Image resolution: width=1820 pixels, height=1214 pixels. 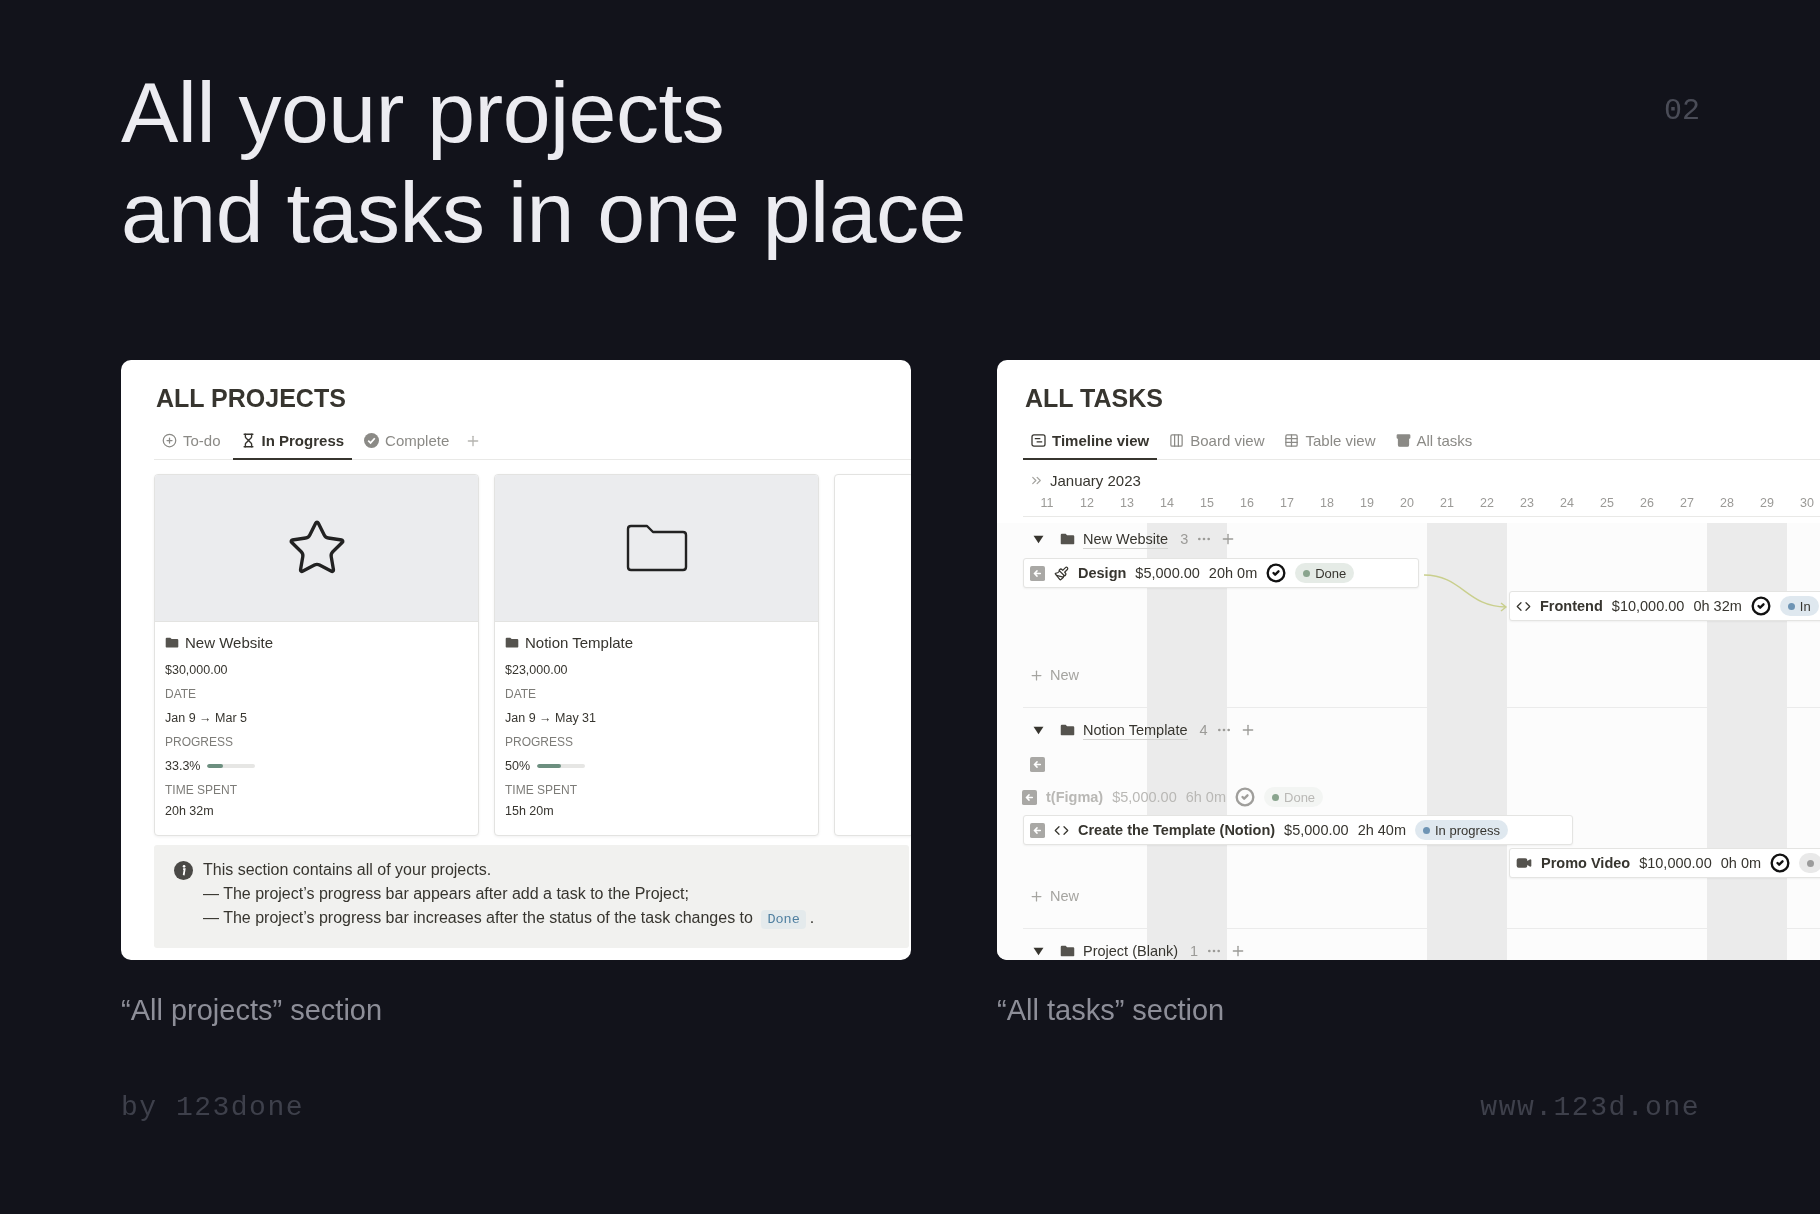 I want to click on day-label: 28, so click(x=1727, y=503).